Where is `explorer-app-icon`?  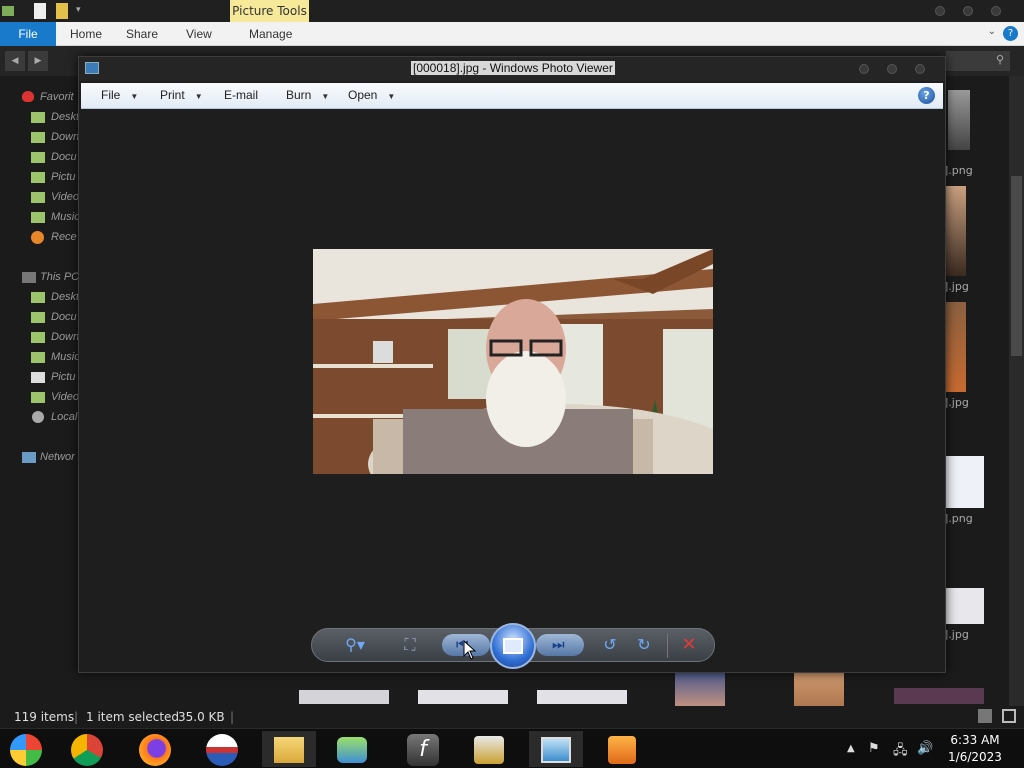
explorer-app-icon is located at coordinates (8, 11).